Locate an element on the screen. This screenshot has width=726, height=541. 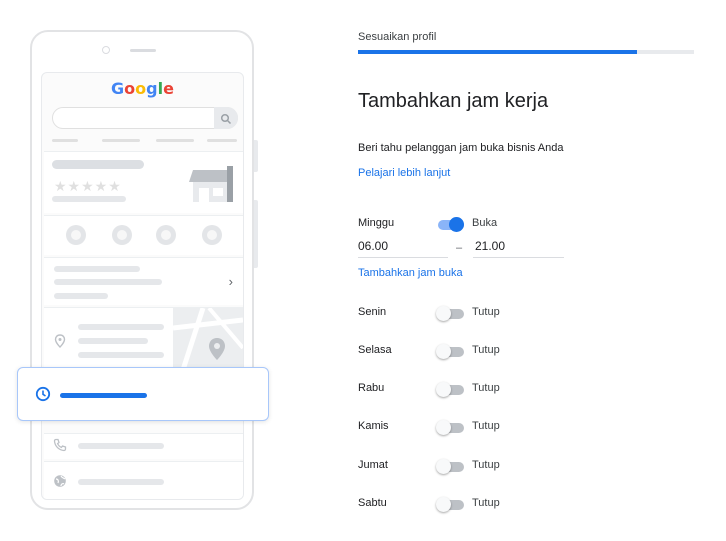
toggle-minggu is located at coordinates (450, 224).